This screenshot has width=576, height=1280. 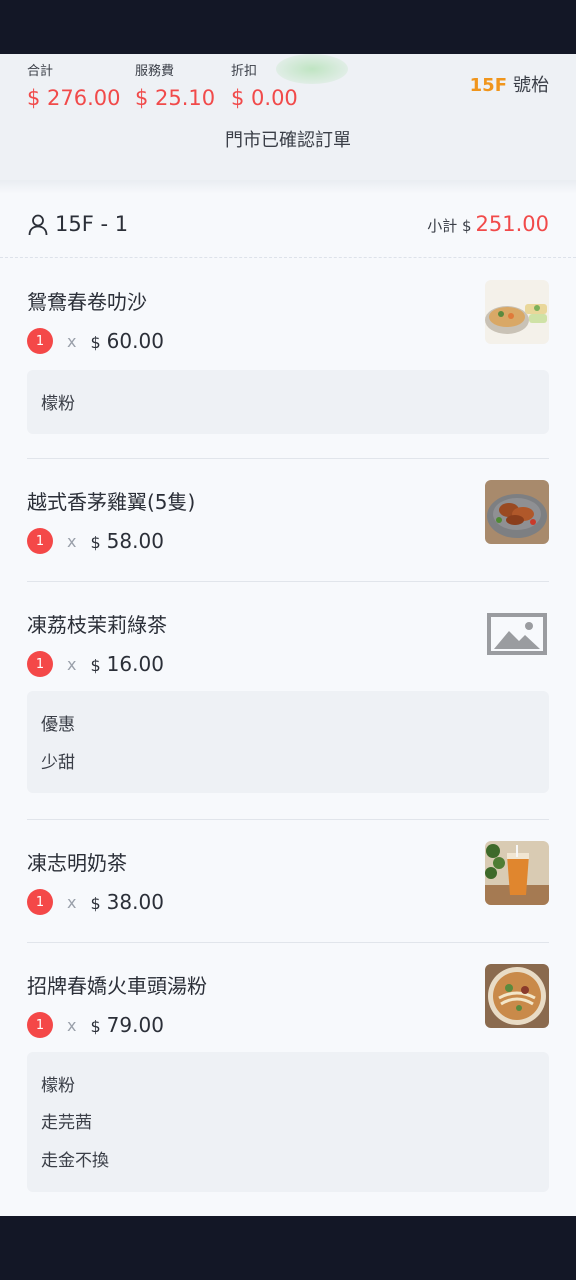 What do you see at coordinates (517, 996) in the screenshot?
I see `noodle-soup-photo` at bounding box center [517, 996].